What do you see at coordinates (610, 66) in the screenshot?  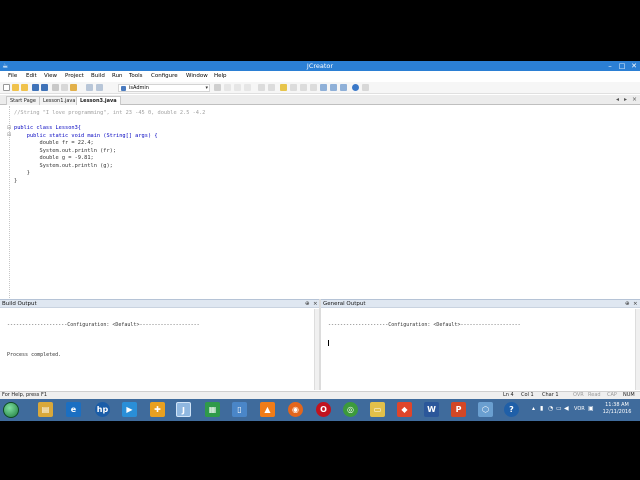 I see `minimize-button: –` at bounding box center [610, 66].